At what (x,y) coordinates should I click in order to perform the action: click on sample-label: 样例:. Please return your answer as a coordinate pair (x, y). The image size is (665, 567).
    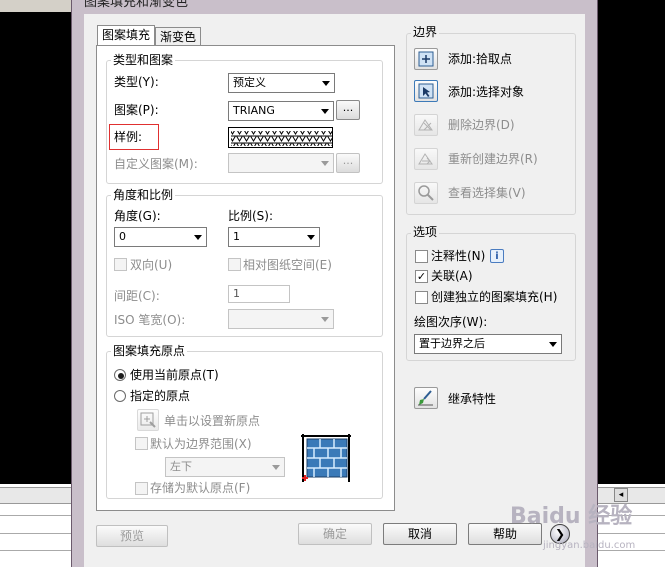
    Looking at the image, I should click on (128, 137).